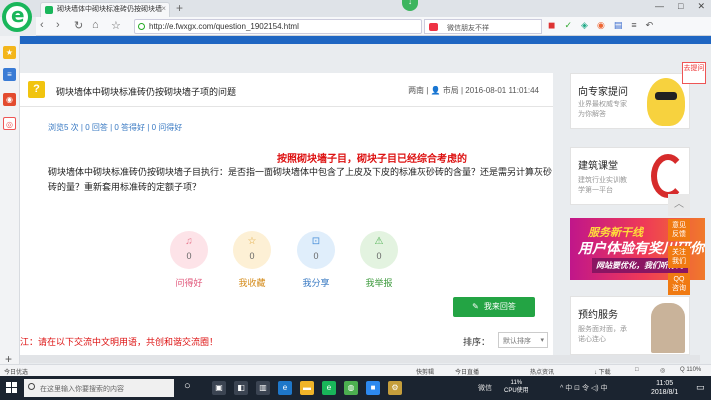  What do you see at coordinates (598, 313) in the screenshot?
I see `booking-title: 预约服务` at bounding box center [598, 313].